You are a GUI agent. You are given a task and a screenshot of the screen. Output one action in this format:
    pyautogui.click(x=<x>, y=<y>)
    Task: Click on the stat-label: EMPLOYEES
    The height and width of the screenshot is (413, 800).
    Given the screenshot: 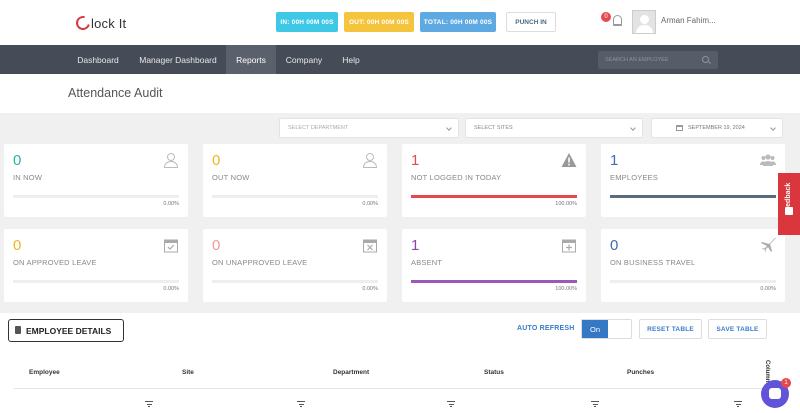 What is the action you would take?
    pyautogui.click(x=634, y=177)
    